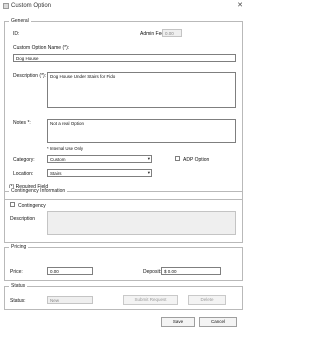  Describe the element at coordinates (150, 300) in the screenshot. I see `submit-request-button: Submit Request` at that location.